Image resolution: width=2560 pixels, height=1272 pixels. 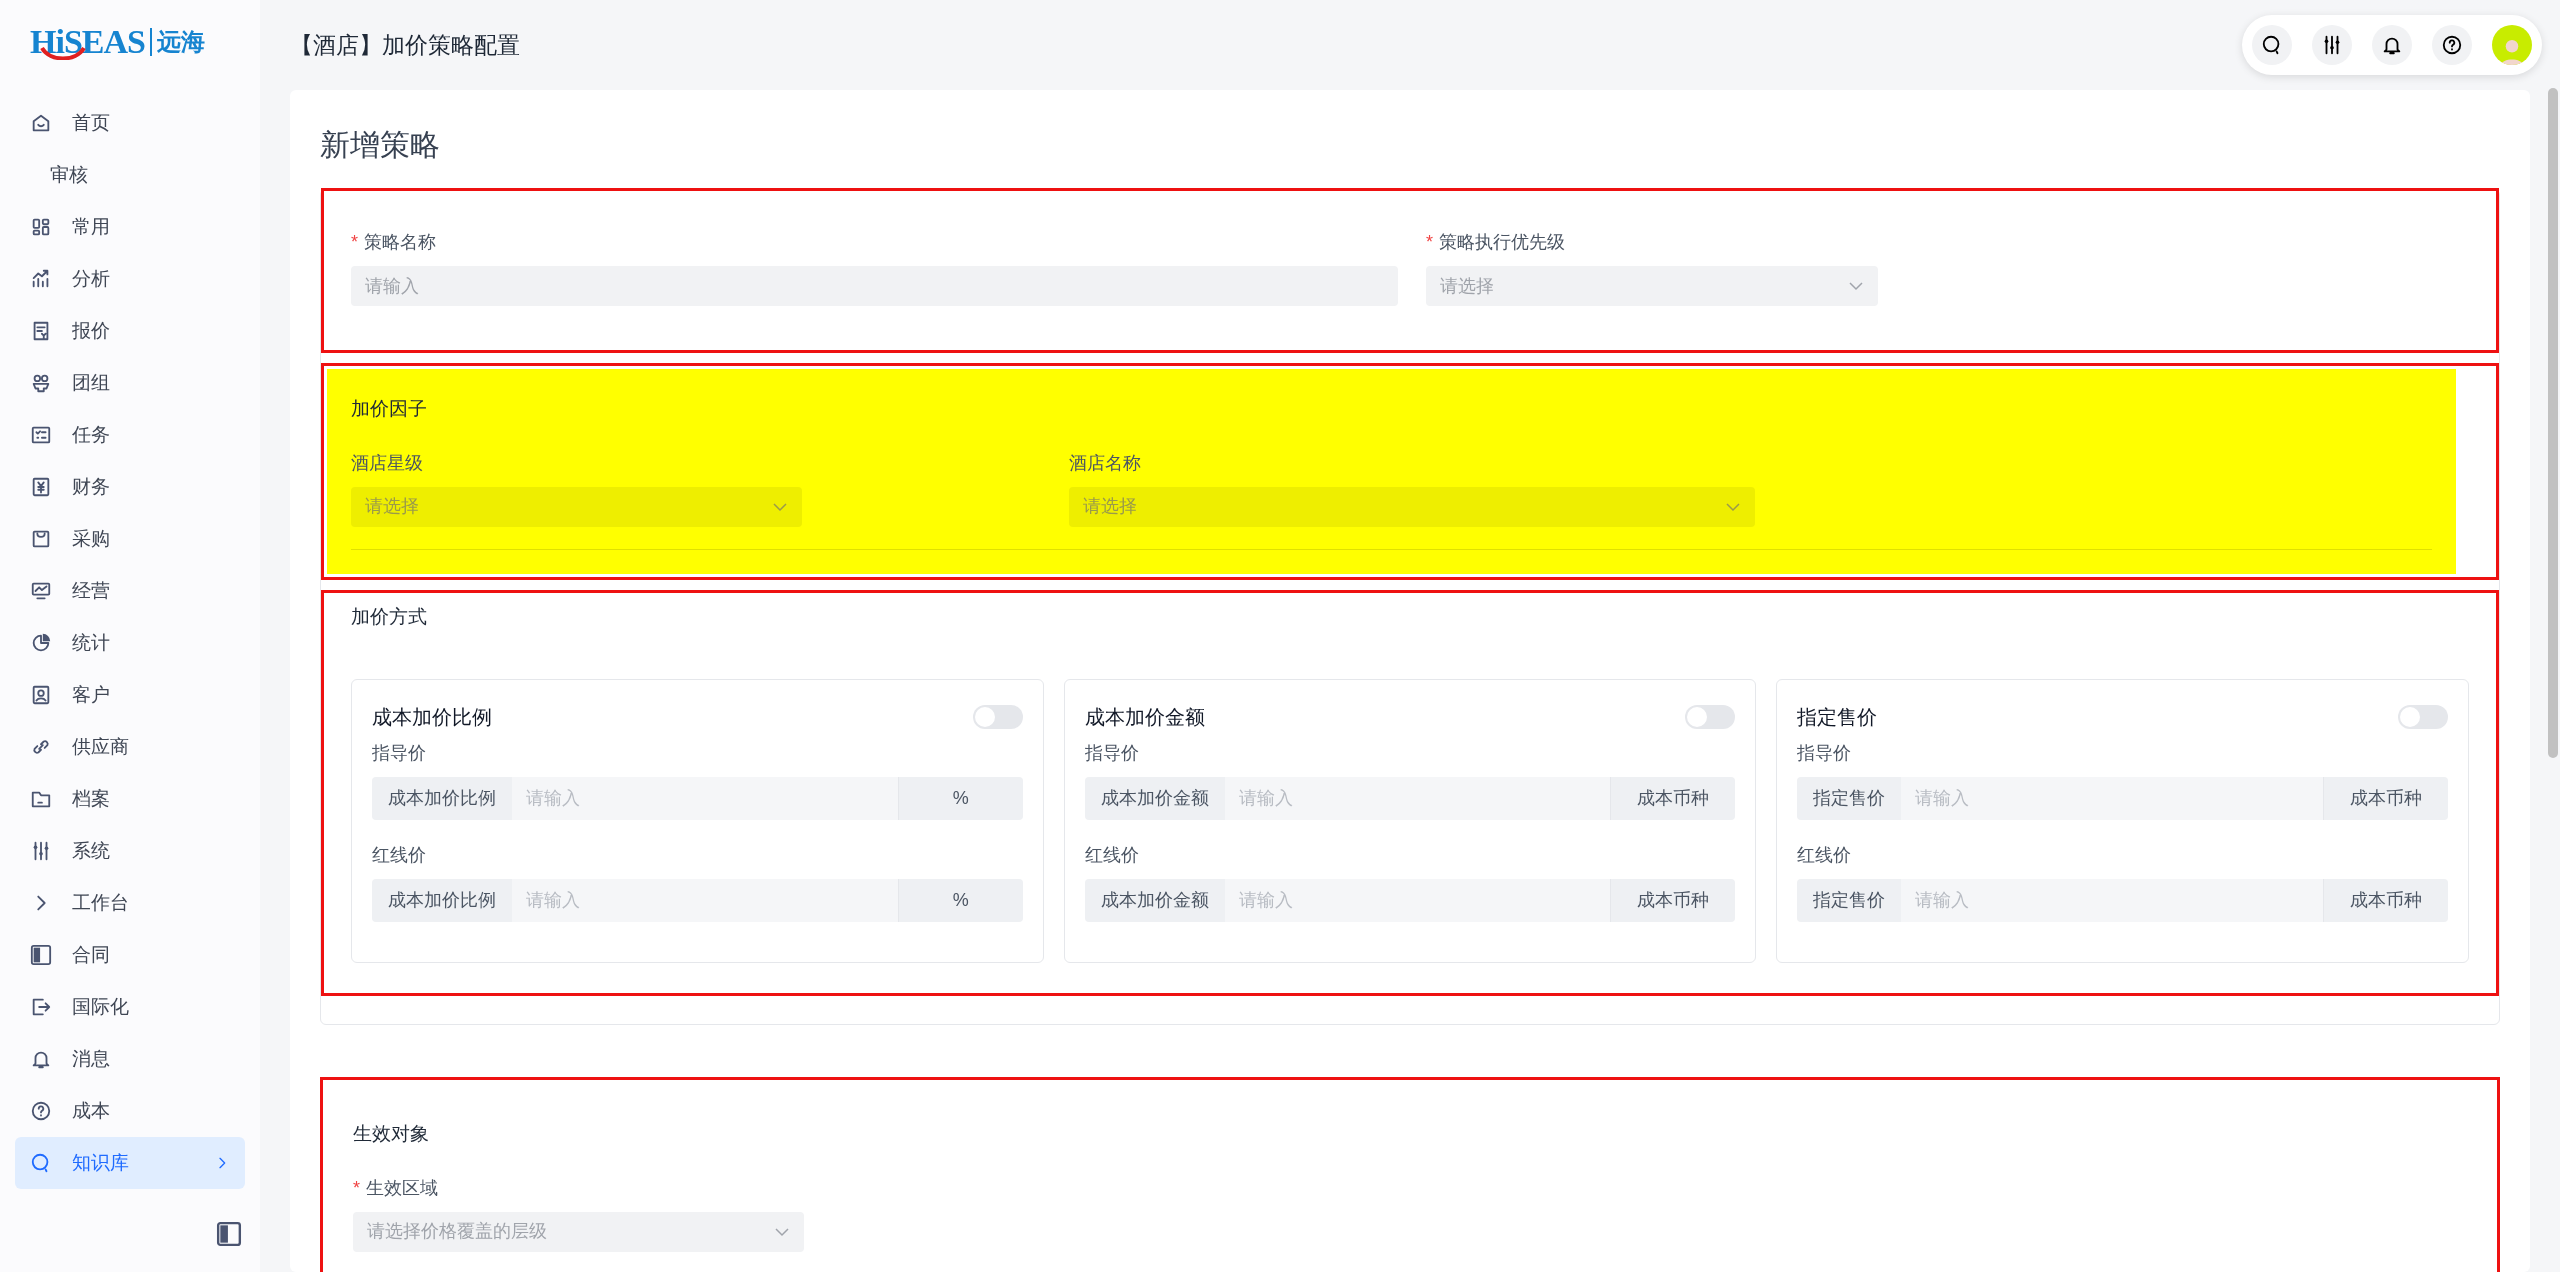 What do you see at coordinates (2553, 423) in the screenshot?
I see `scrollbar-thumb` at bounding box center [2553, 423].